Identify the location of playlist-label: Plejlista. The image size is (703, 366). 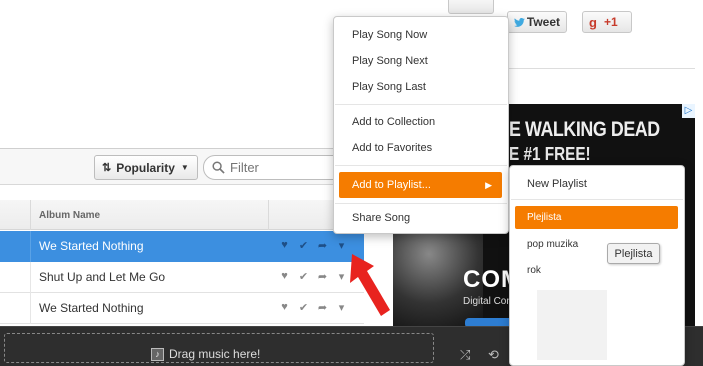
(544, 217).